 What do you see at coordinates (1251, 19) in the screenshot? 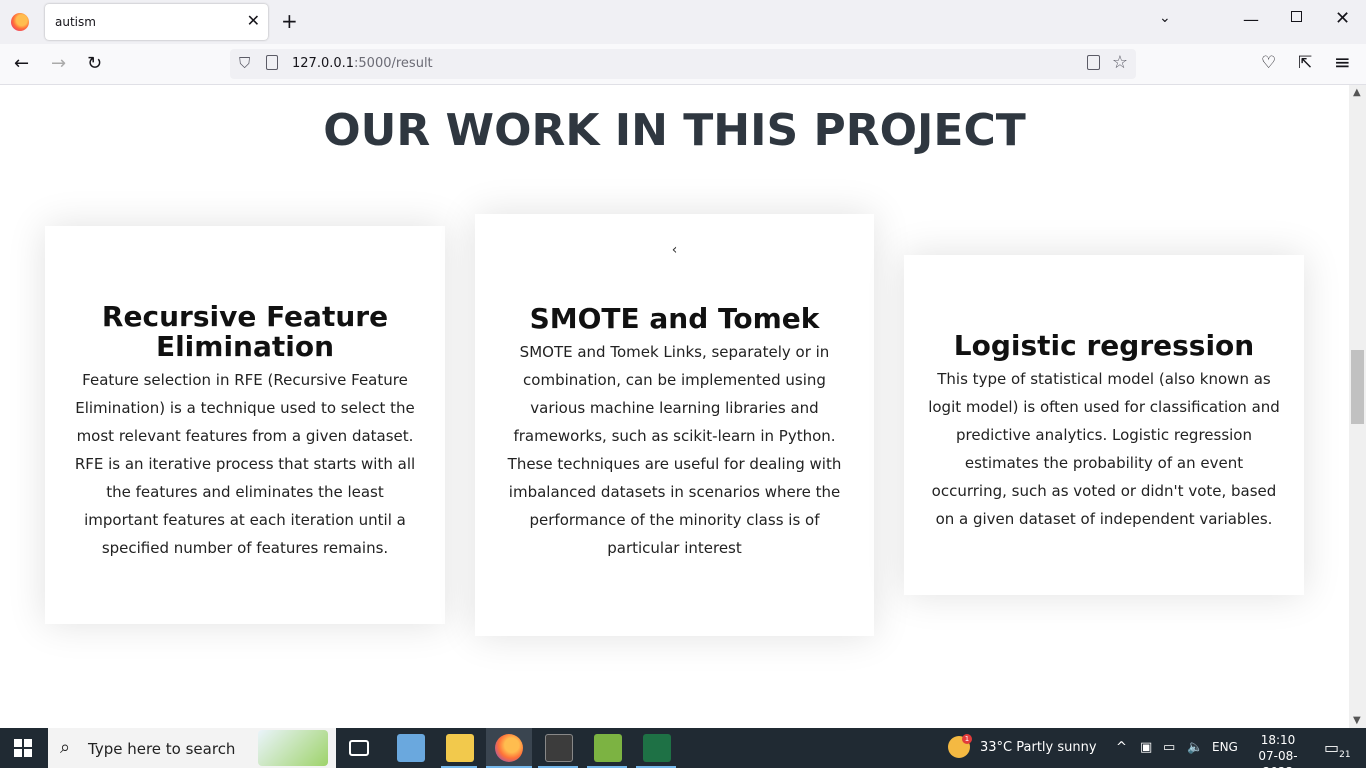
I see `minimize-button: —` at bounding box center [1251, 19].